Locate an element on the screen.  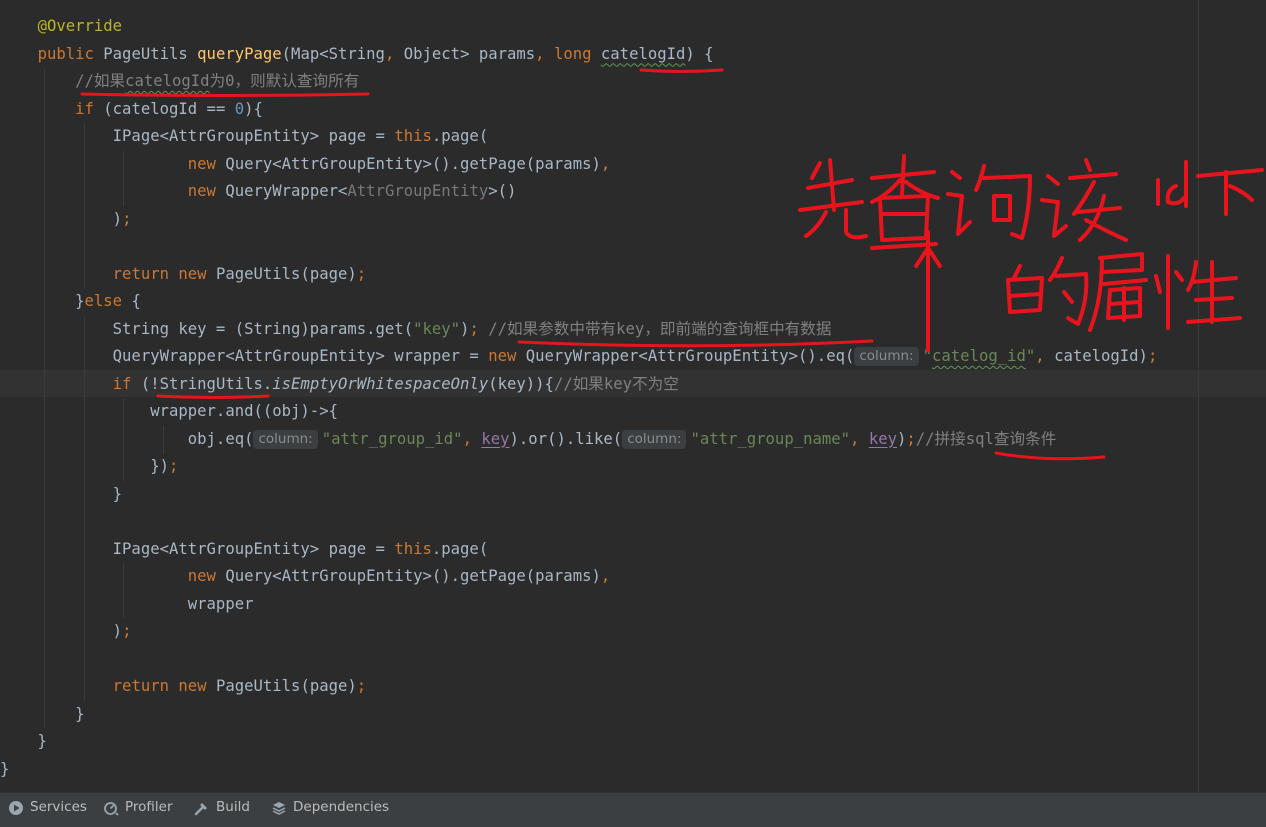
code-token: ).or().like( is located at coordinates (566, 438).